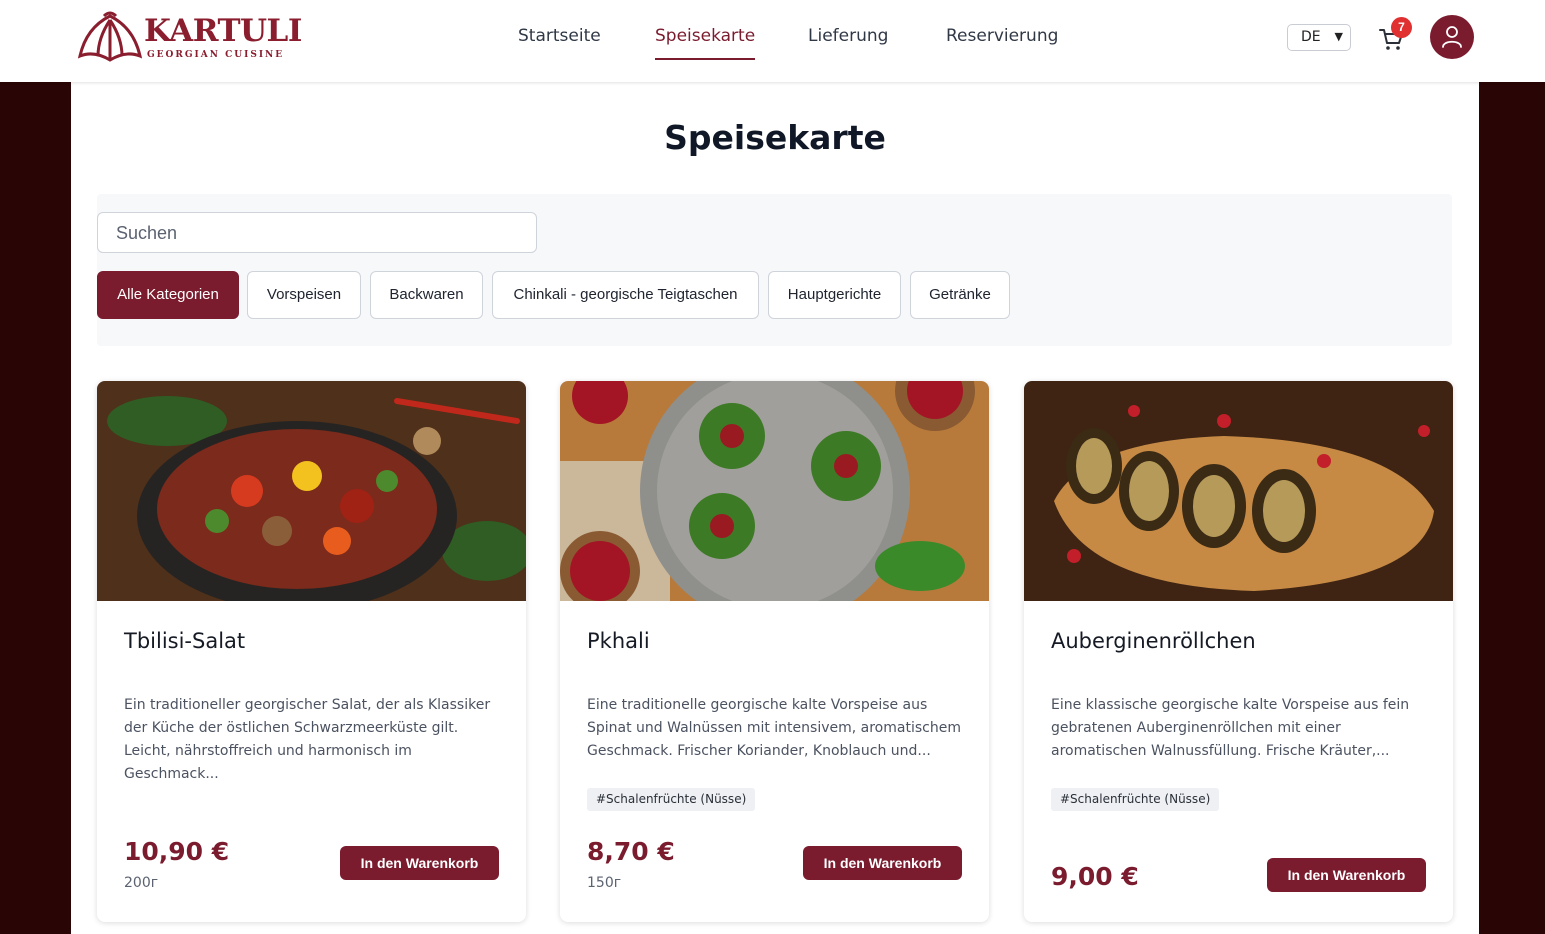 This screenshot has width=1545, height=934. I want to click on language-select: DE ▼, so click(1319, 37).